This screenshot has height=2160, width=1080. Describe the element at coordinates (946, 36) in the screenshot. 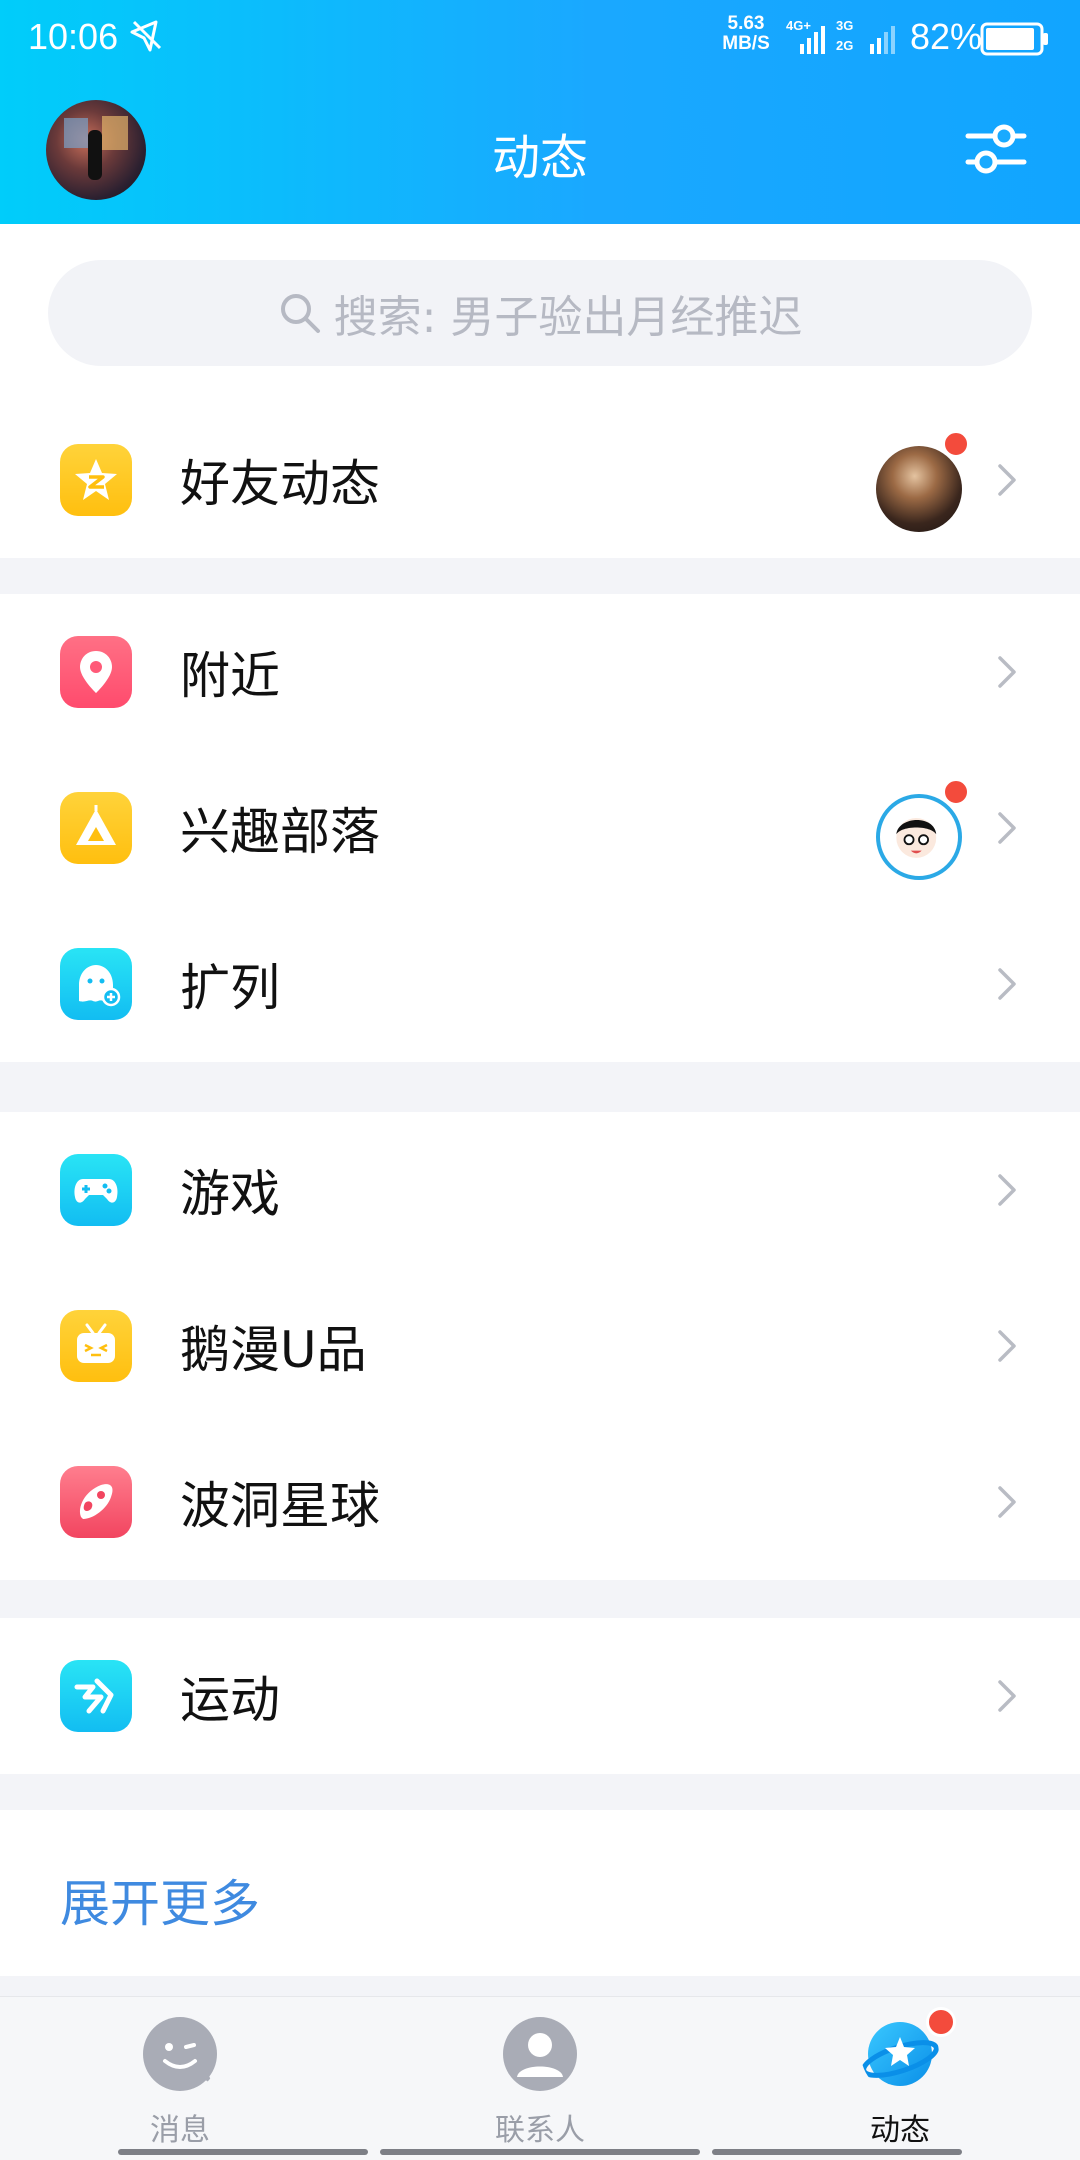

I see `battery-percent: 82%` at that location.